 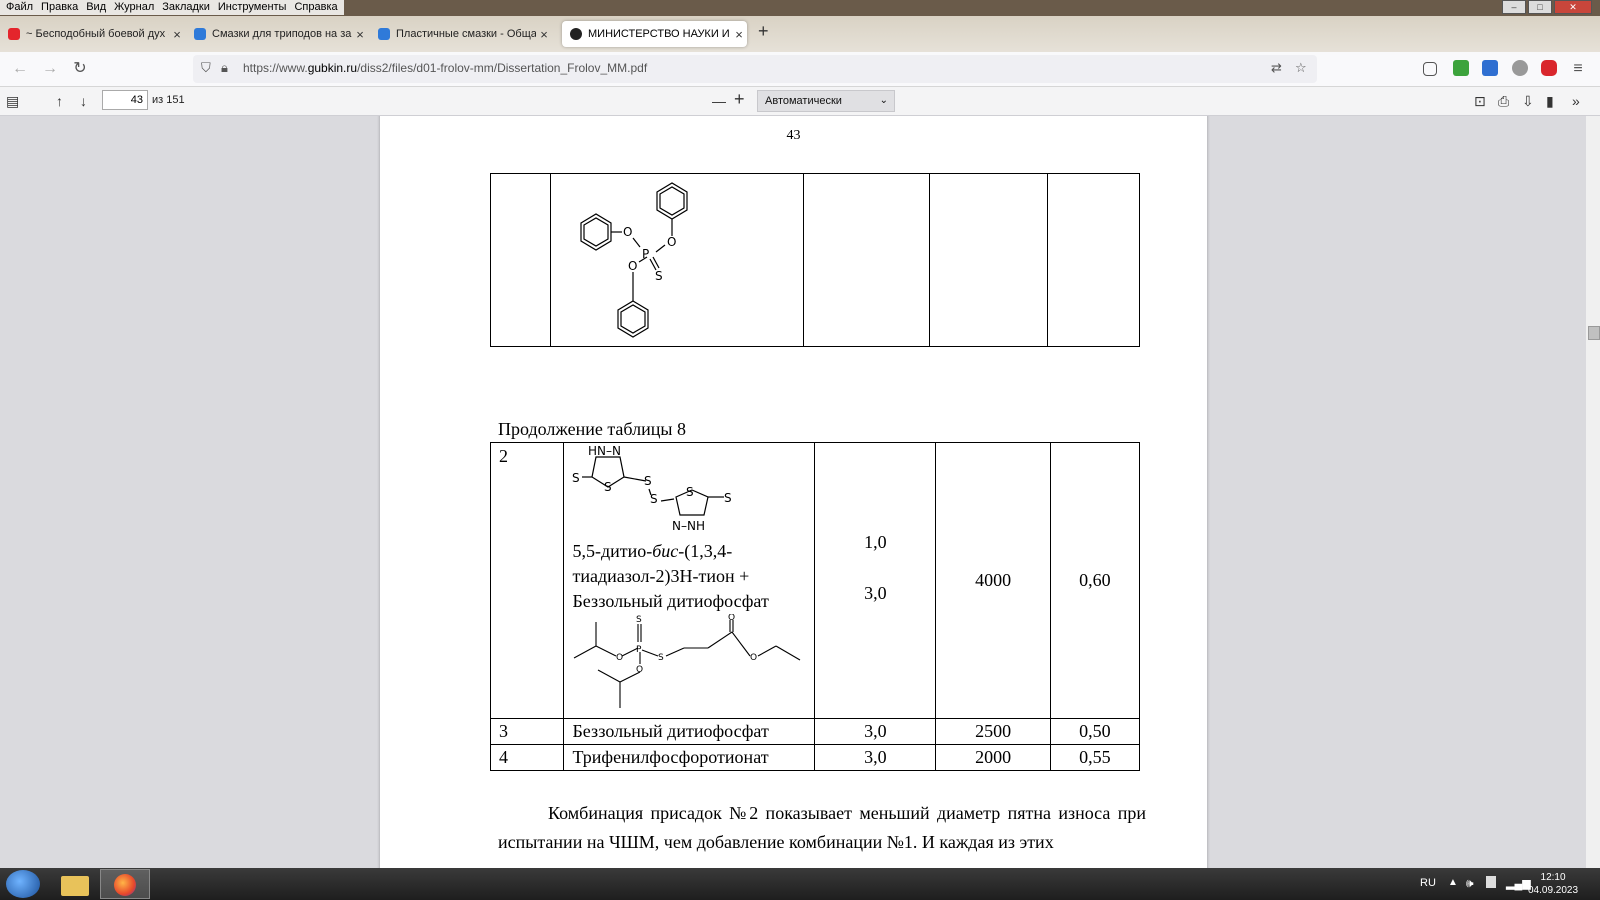 I want to click on close-window-button: ✕, so click(x=1573, y=7).